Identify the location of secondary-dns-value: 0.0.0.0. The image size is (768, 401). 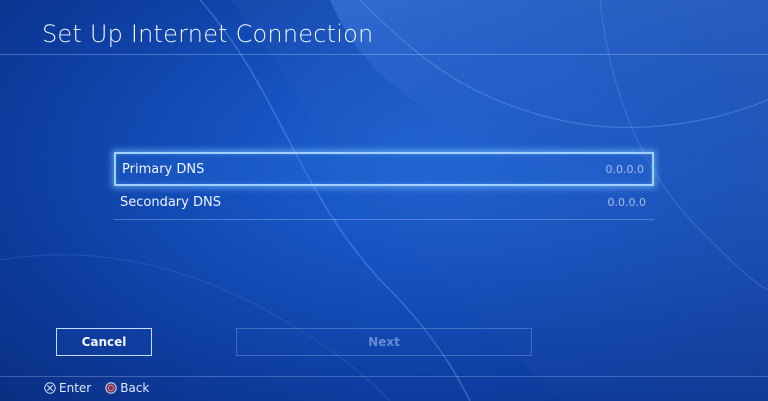
(626, 202).